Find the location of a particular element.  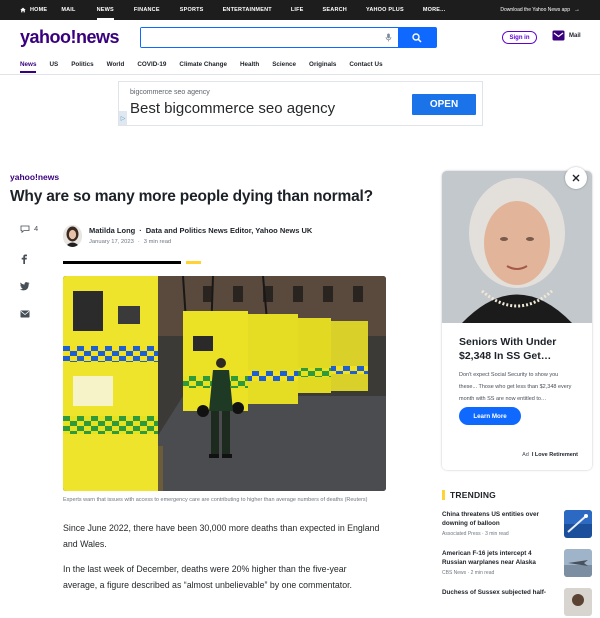

ad-label: Ad is located at coordinates (525, 455).